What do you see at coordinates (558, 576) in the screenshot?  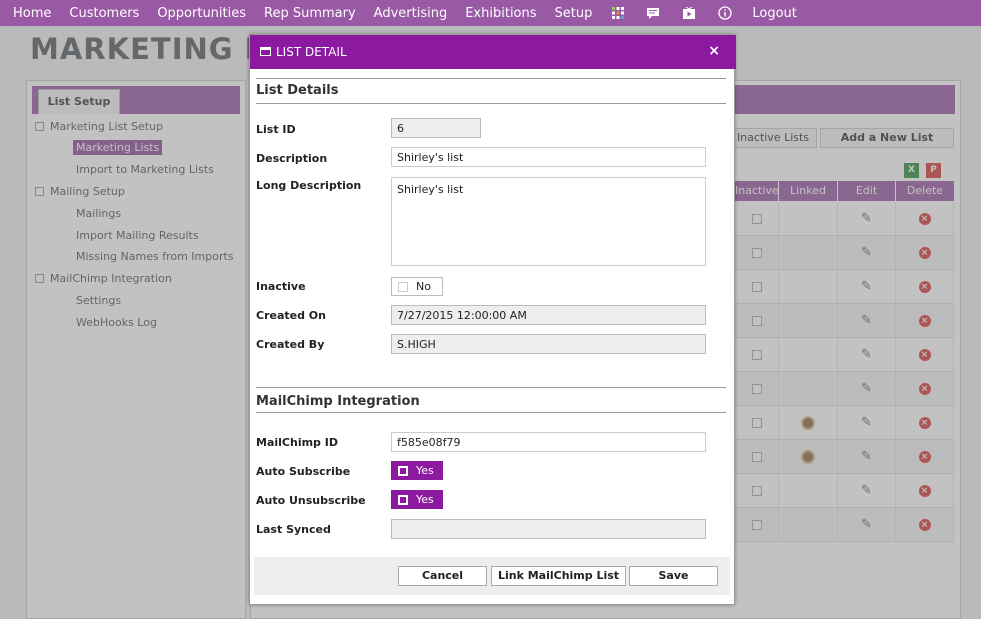 I see `link-mailchimp-list-button: Link MailChimp List` at bounding box center [558, 576].